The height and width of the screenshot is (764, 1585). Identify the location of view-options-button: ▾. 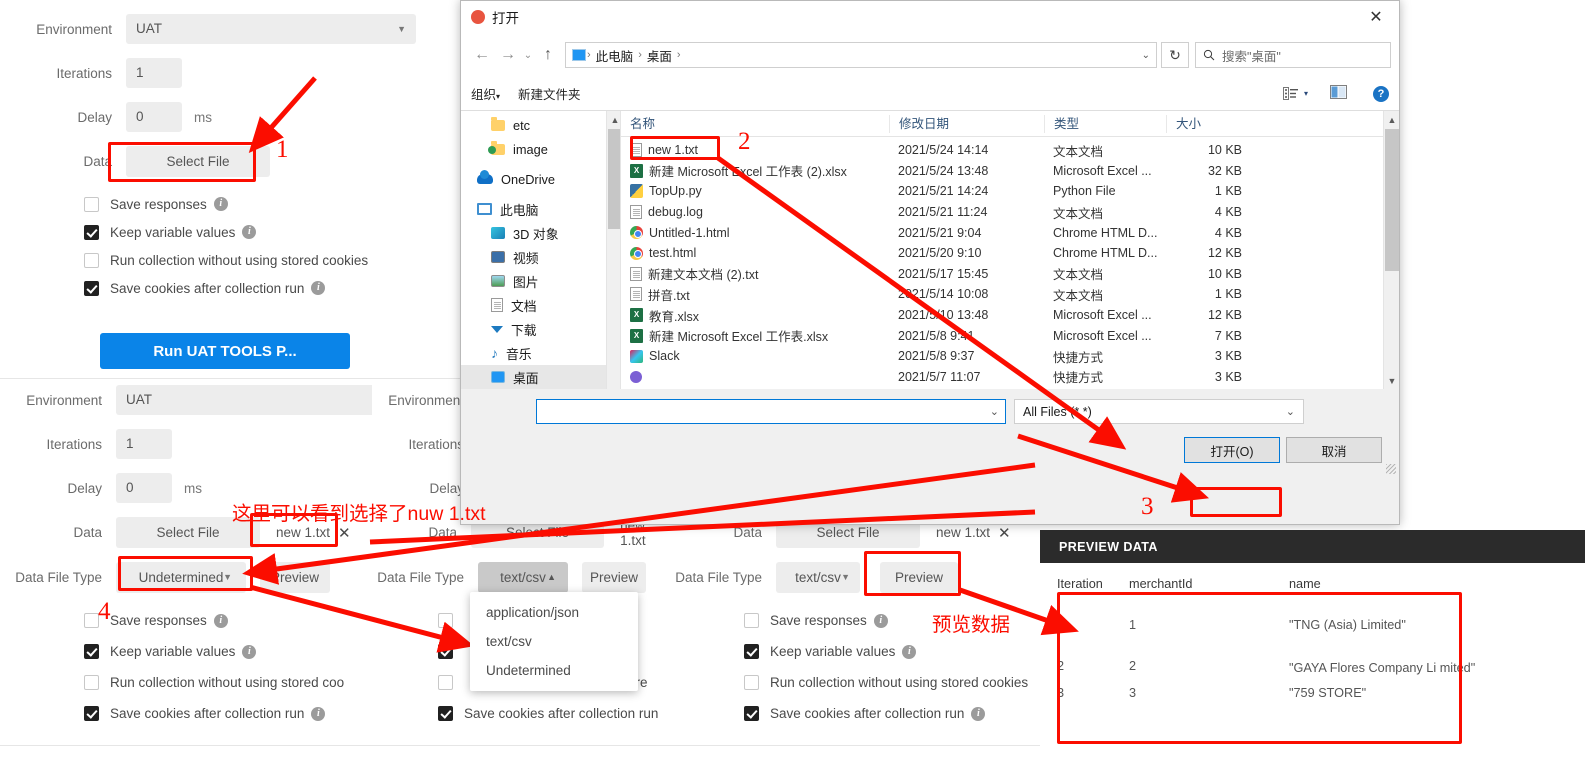
(1295, 93).